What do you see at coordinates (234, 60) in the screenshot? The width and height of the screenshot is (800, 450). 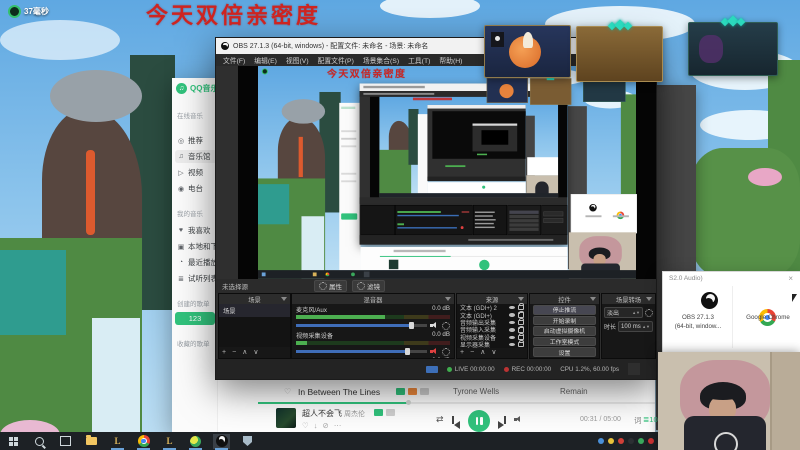 I see `menu-file: 文件(F)` at bounding box center [234, 60].